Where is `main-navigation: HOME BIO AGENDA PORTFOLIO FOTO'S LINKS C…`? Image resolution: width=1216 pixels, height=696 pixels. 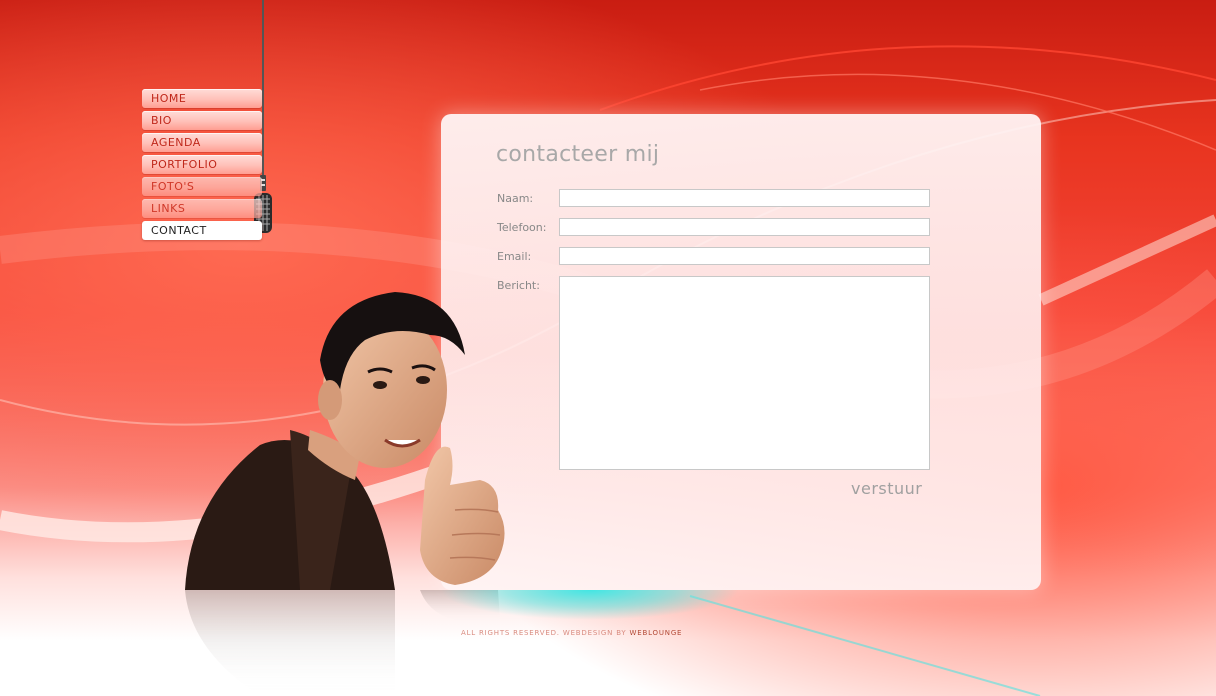
main-navigation: HOME BIO AGENDA PORTFOLIO FOTO'S LINKS C… is located at coordinates (202, 166).